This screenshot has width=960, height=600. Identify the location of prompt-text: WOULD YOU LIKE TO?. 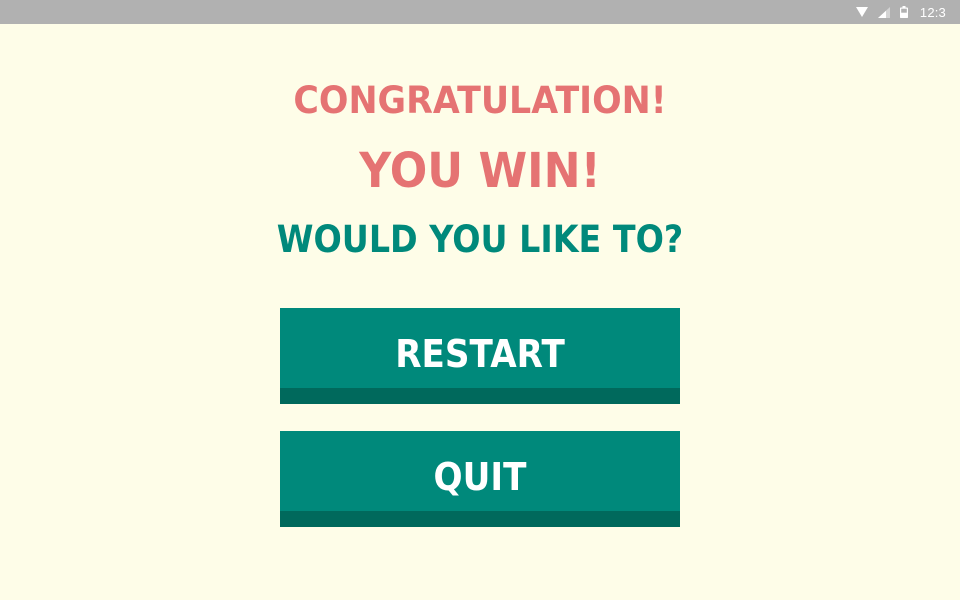
(480, 239).